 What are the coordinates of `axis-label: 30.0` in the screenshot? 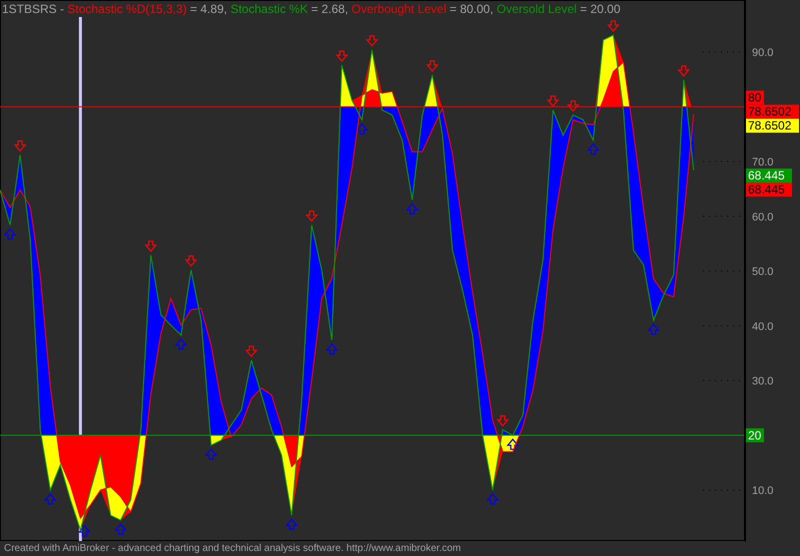 It's located at (763, 382).